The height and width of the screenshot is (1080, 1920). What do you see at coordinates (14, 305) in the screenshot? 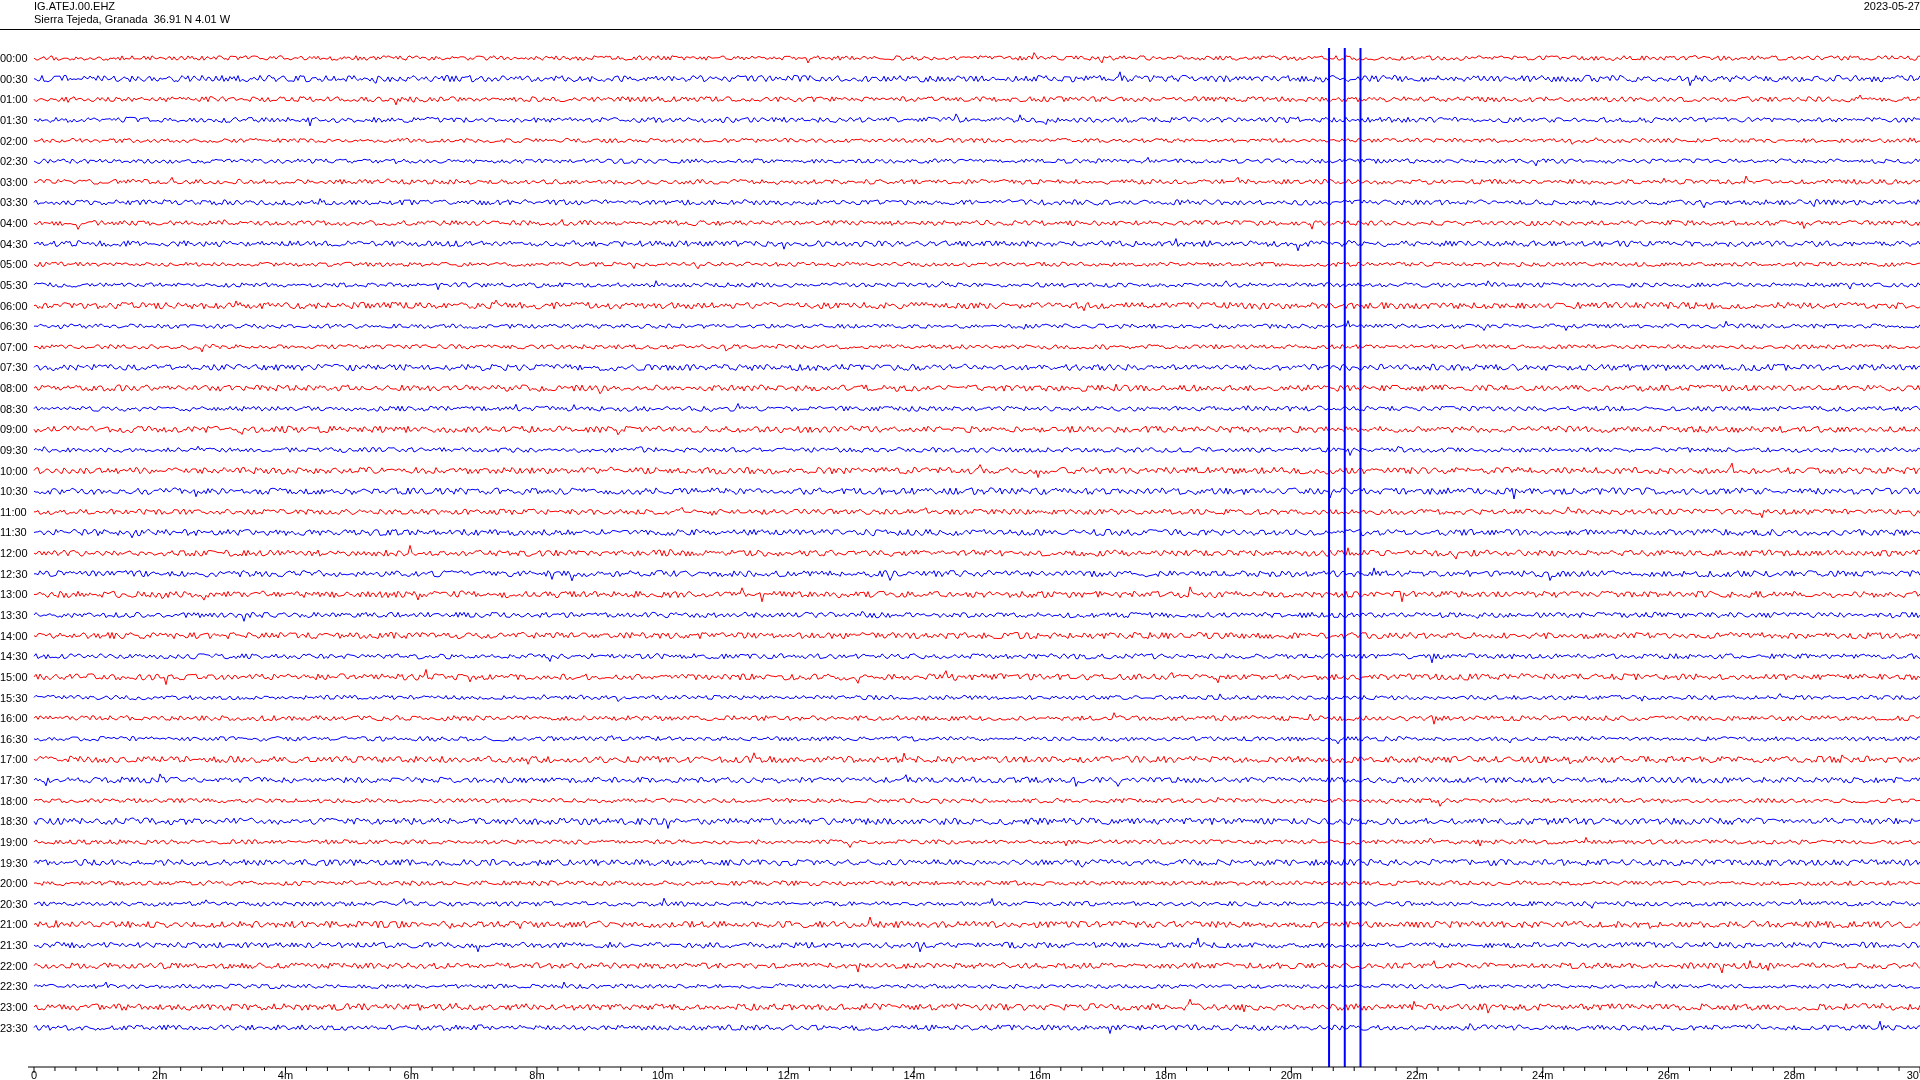
I see `time-label: 06:00` at bounding box center [14, 305].